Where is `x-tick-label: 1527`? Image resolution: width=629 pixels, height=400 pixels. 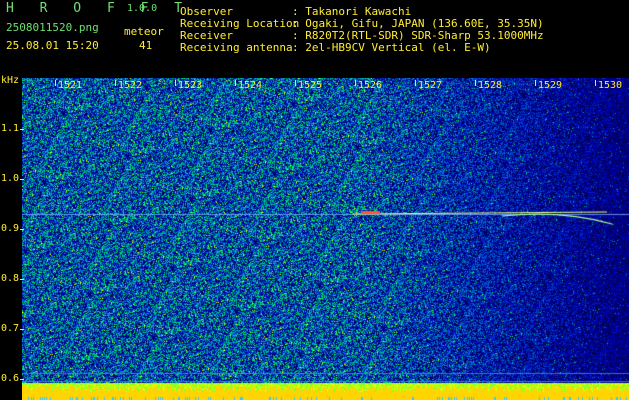
x-tick-label: 1527 is located at coordinates (430, 85).